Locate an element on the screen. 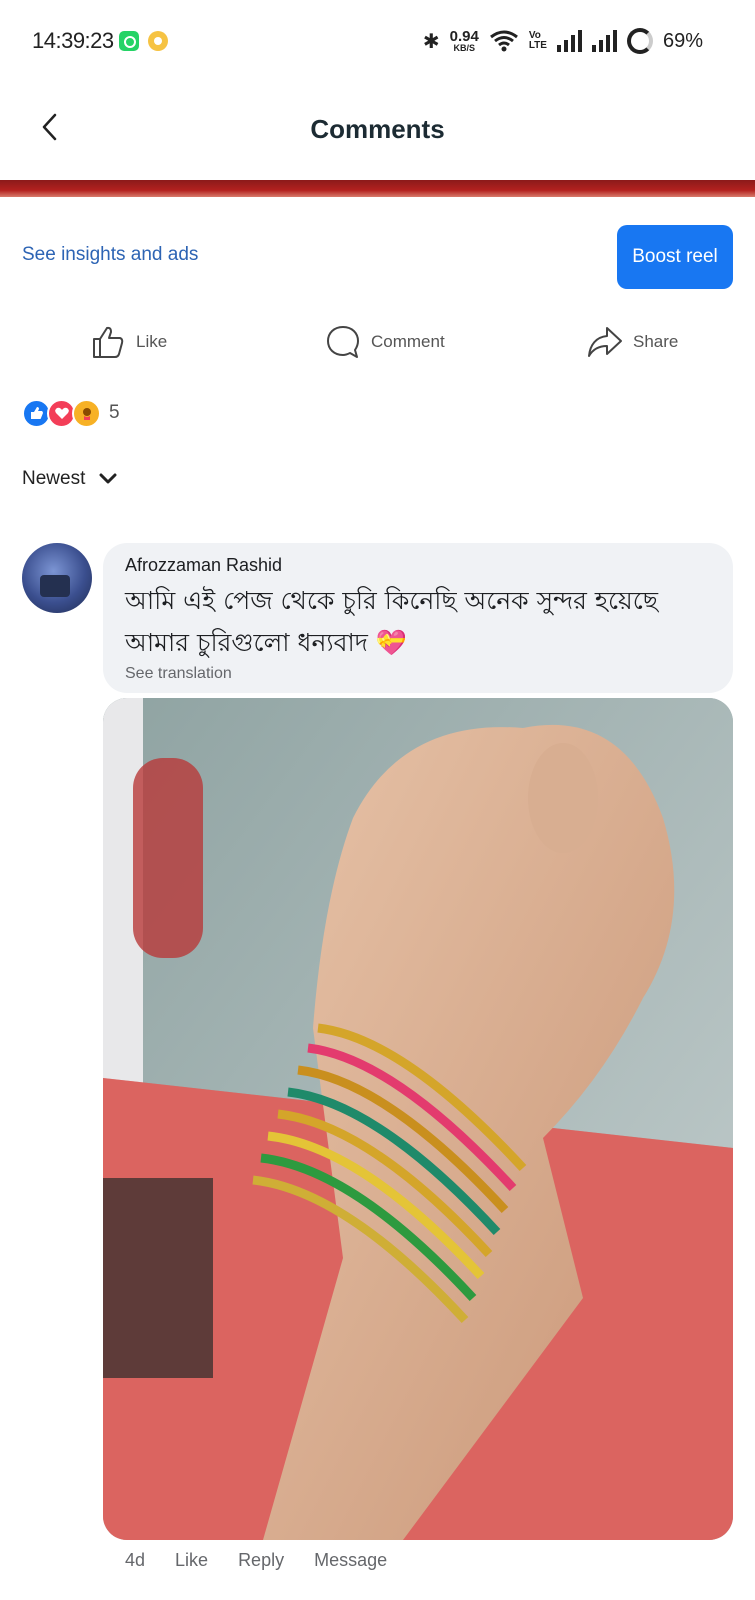  comment-icon is located at coordinates (343, 342).